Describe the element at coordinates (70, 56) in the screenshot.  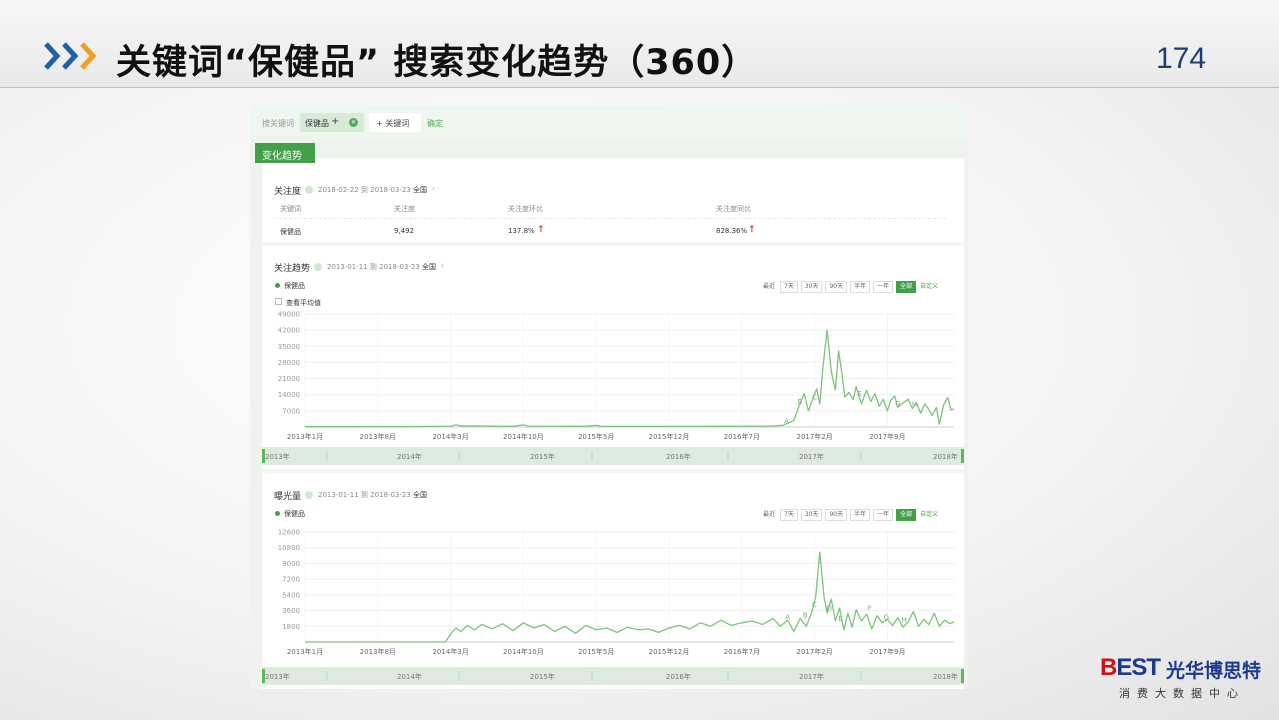
I see `triple-chevron-icon` at that location.